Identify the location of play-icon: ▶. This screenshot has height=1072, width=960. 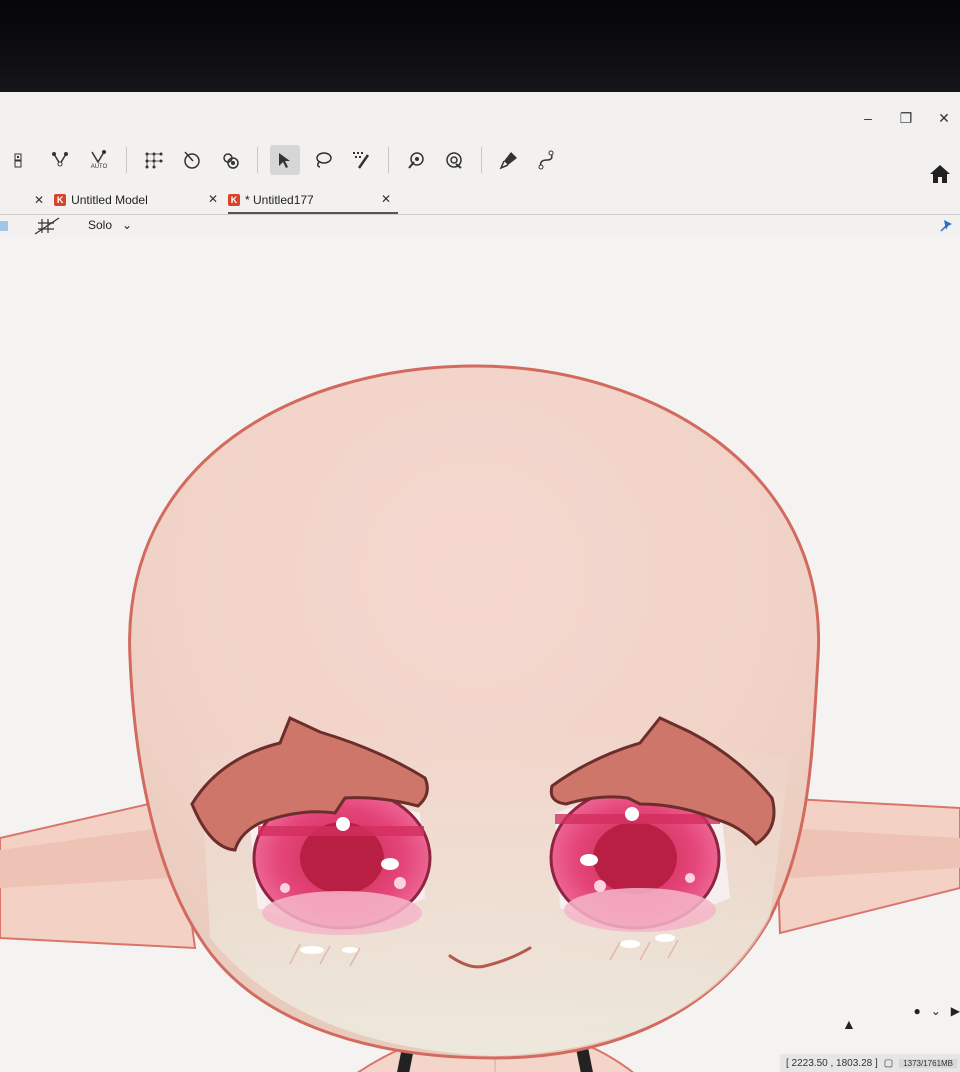
(955, 1011).